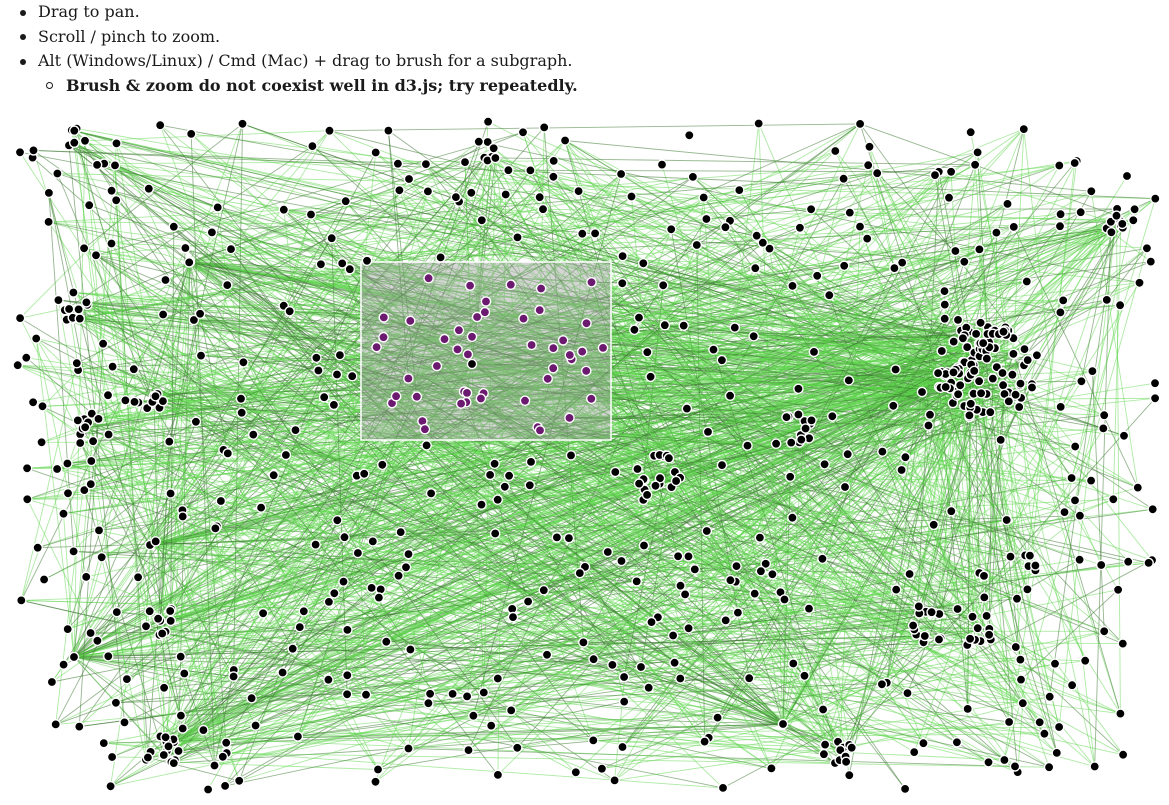 The image size is (1169, 805). I want to click on brush-selection, so click(486, 351).